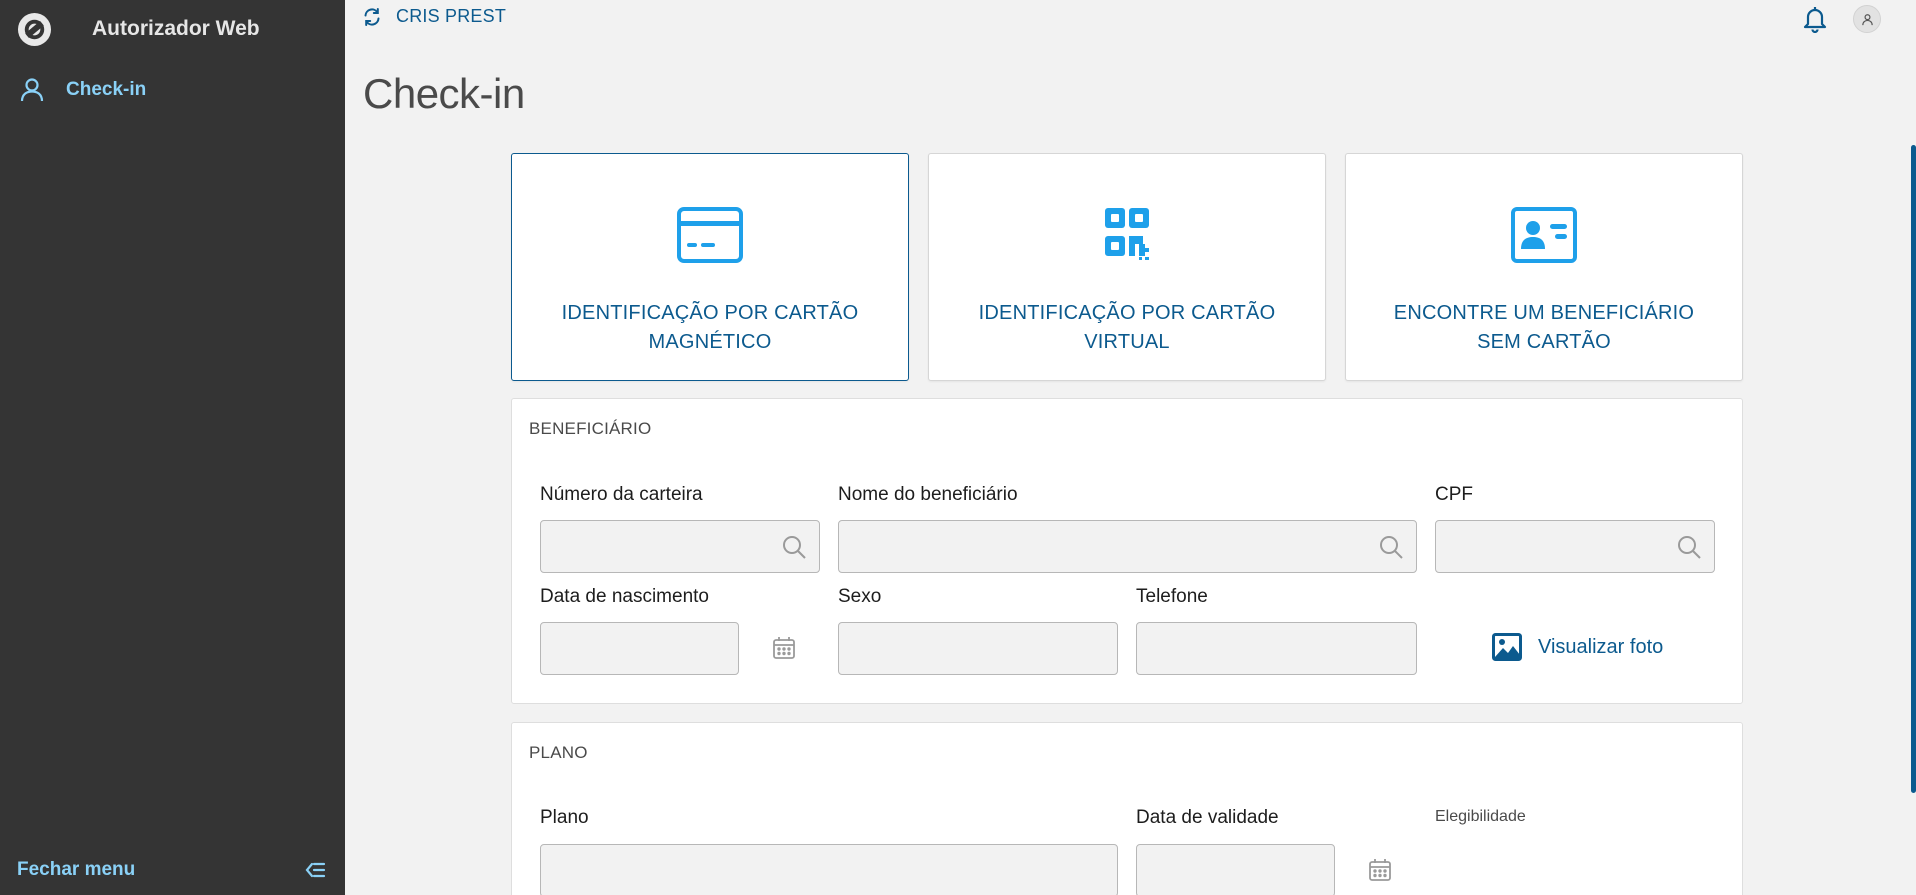 The width and height of the screenshot is (1916, 895). Describe the element at coordinates (1601, 646) in the screenshot. I see `view-photo-label: Visualizar foto` at that location.